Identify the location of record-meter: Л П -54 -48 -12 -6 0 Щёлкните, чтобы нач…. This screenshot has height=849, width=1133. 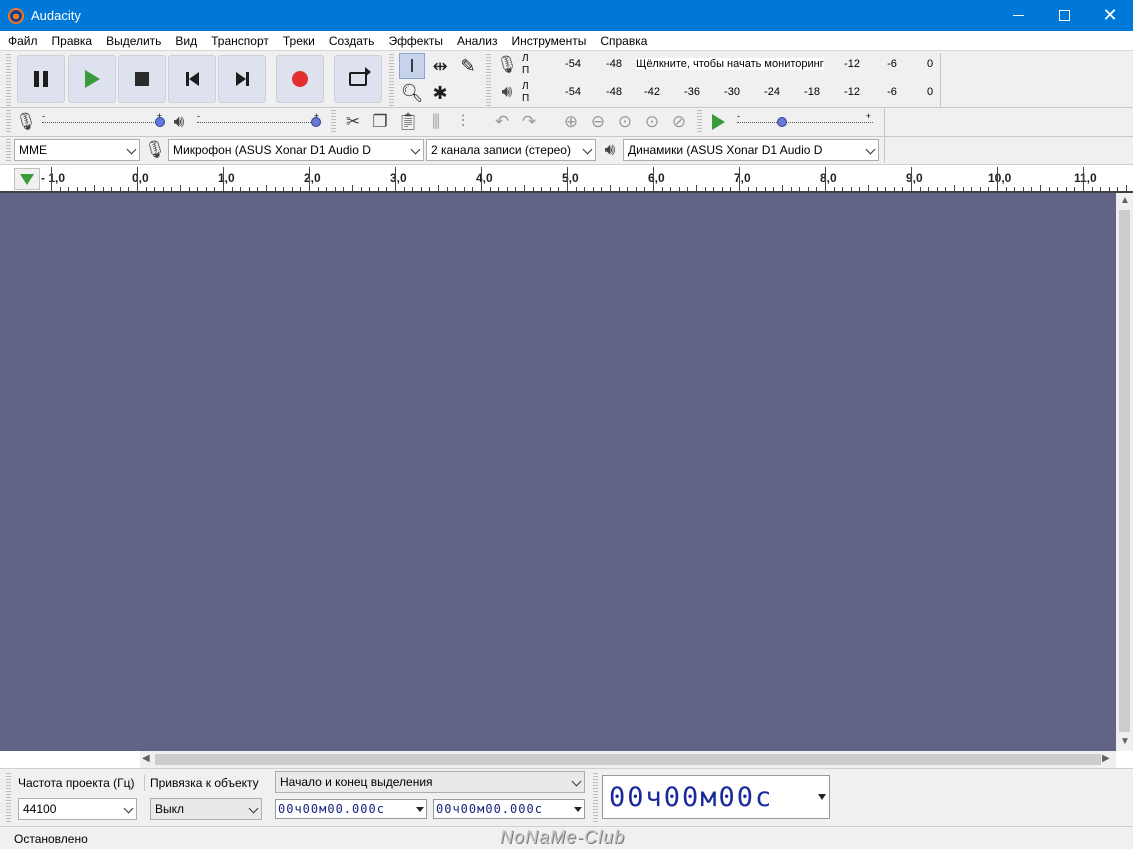
(729, 65).